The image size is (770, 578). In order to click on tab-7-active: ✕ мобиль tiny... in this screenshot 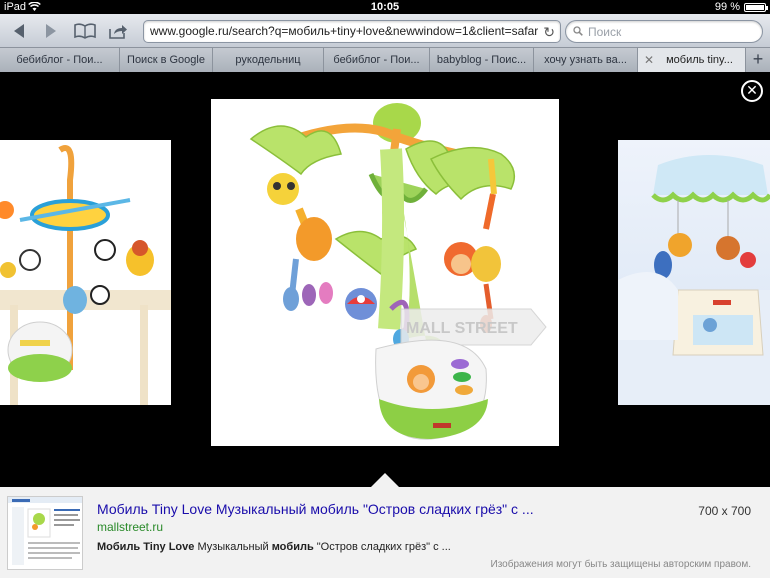, I will do `click(692, 60)`.